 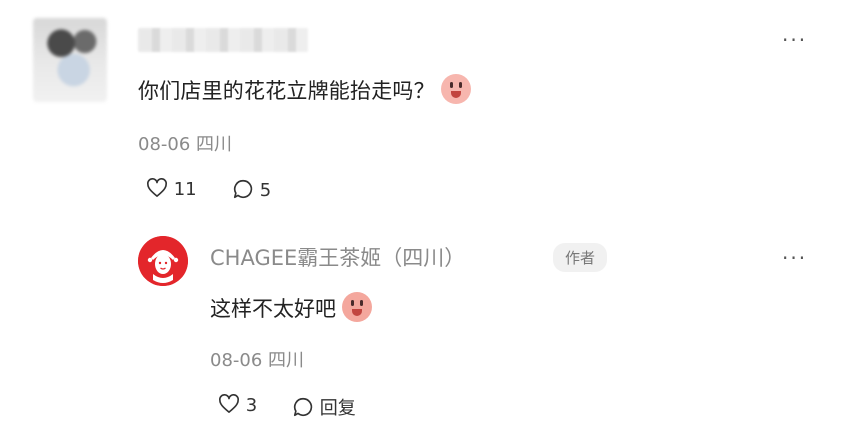 What do you see at coordinates (357, 307) in the screenshot?
I see `pray-emoji-icon` at bounding box center [357, 307].